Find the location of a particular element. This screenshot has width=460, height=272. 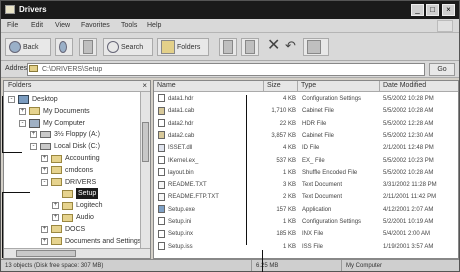

close-button: × is located at coordinates (448, 10).